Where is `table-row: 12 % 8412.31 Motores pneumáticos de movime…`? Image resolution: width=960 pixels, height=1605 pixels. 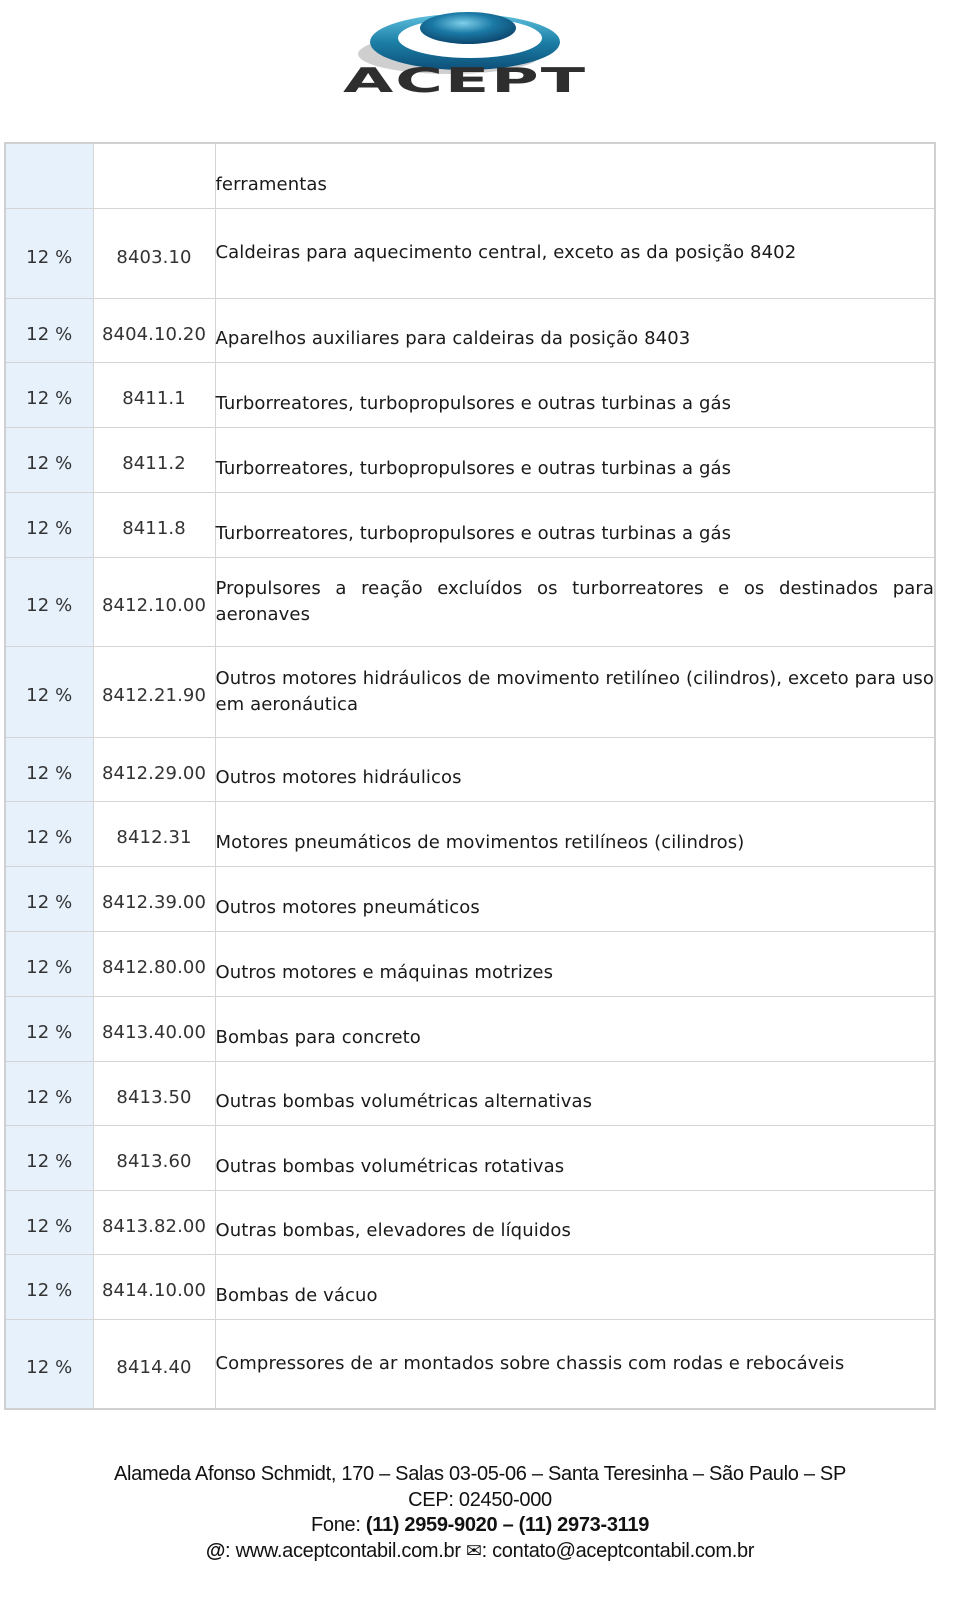
table-row: 12 % 8412.31 Motores pneumáticos de movime… is located at coordinates (470, 833).